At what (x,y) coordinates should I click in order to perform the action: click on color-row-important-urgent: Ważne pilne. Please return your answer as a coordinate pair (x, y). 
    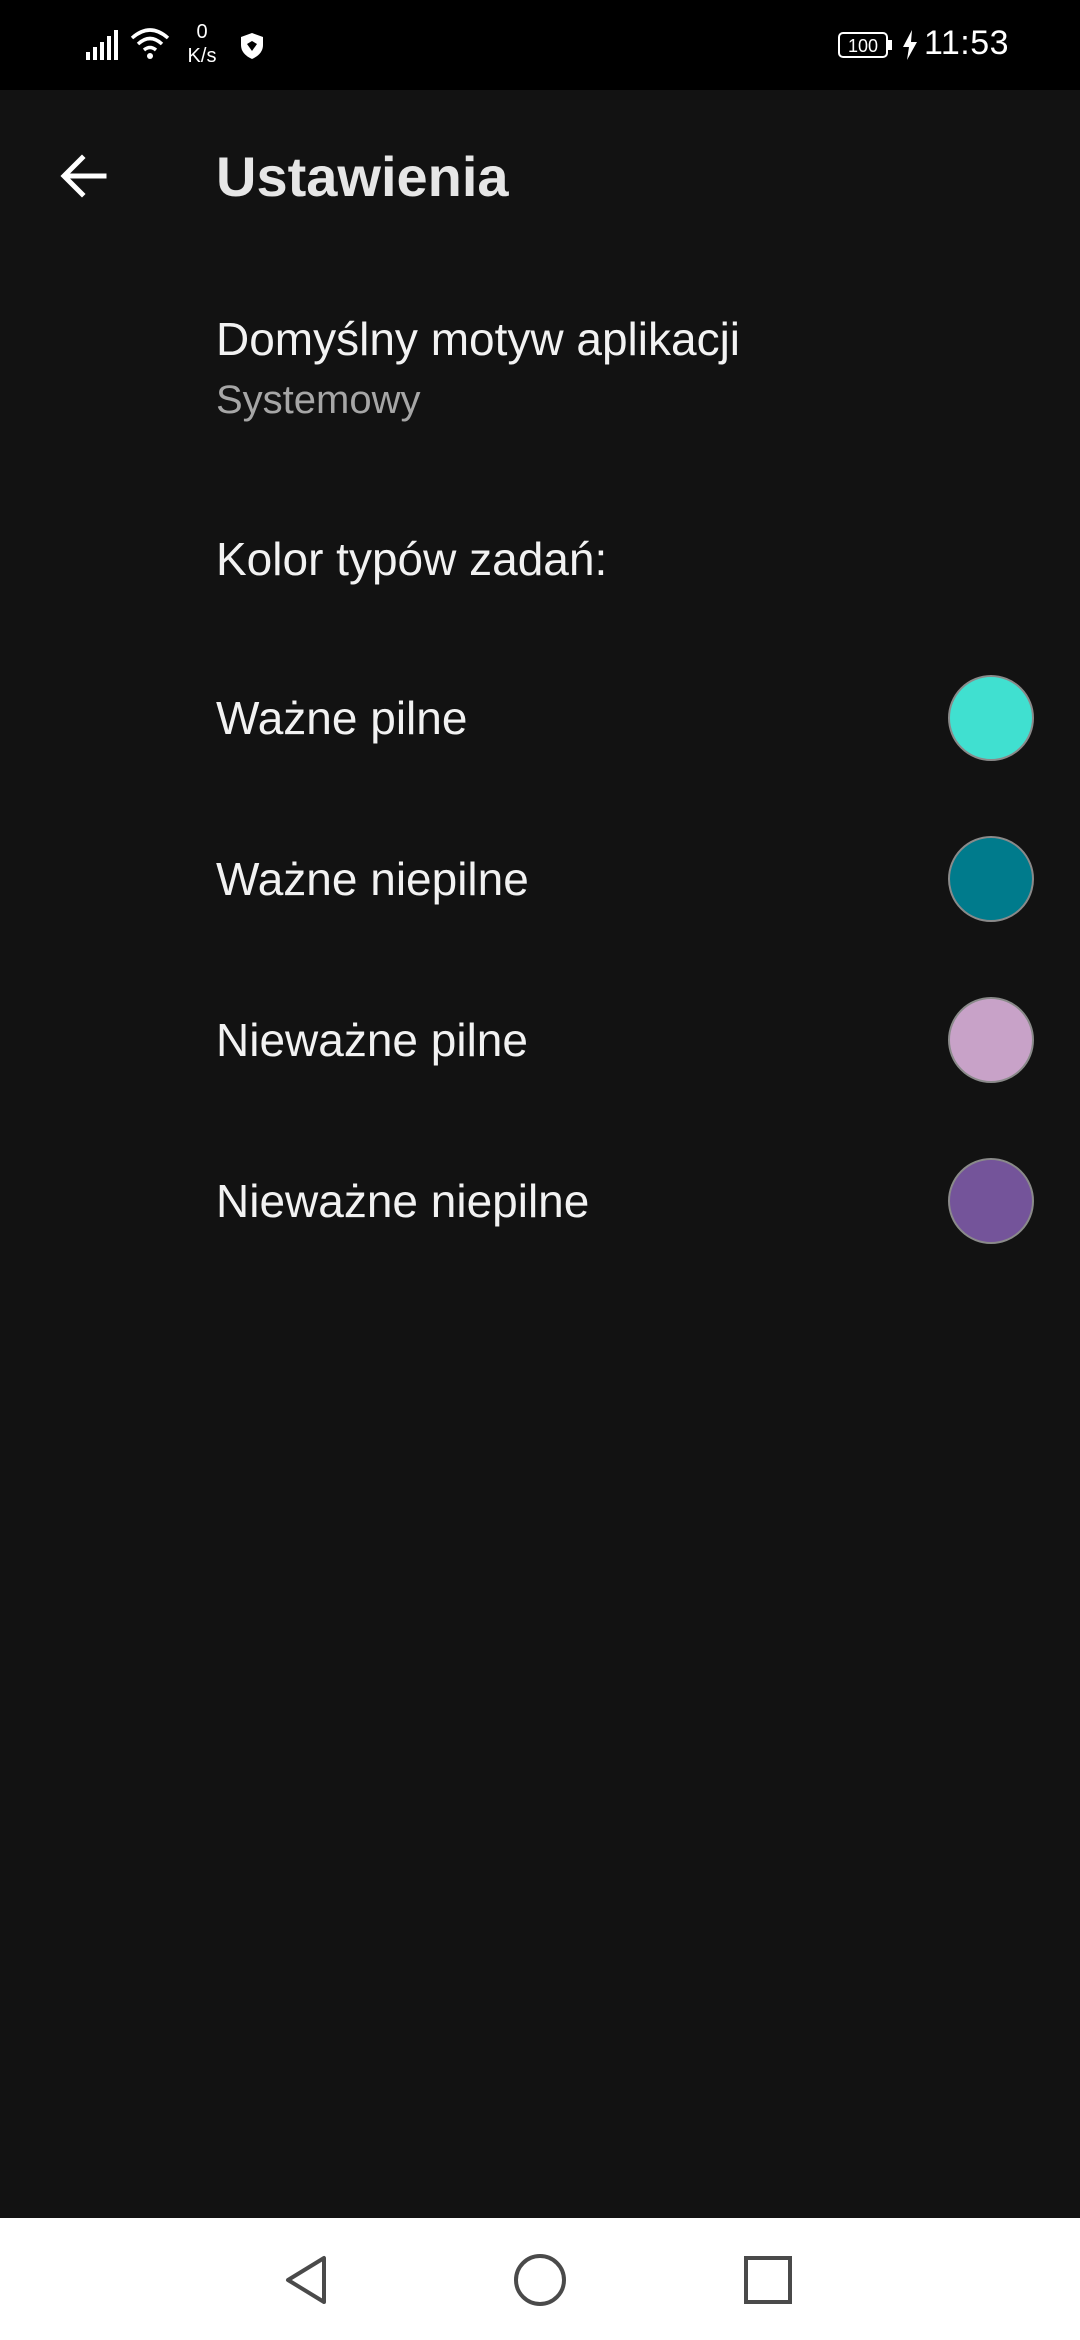
    Looking at the image, I should click on (540, 718).